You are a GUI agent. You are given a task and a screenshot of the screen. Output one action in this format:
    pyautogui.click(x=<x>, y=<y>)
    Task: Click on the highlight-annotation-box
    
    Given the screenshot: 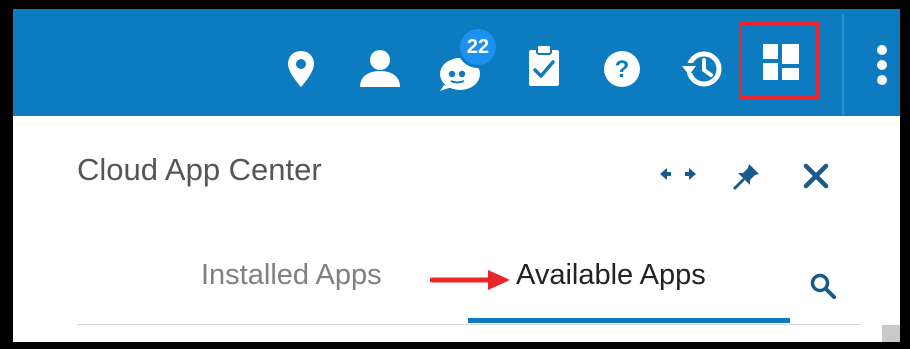 What is the action you would take?
    pyautogui.click(x=779, y=60)
    